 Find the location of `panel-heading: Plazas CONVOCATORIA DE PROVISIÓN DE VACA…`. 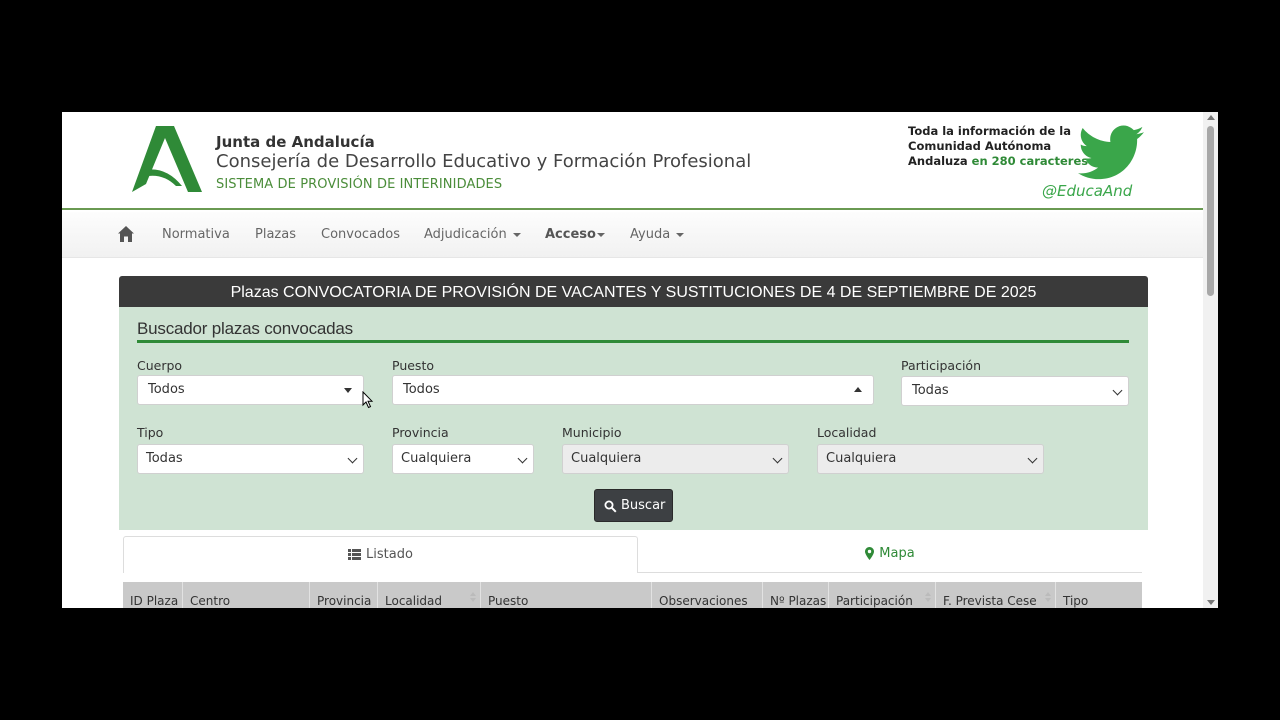

panel-heading: Plazas CONVOCATORIA DE PROVISIÓN DE VACA… is located at coordinates (633, 291).